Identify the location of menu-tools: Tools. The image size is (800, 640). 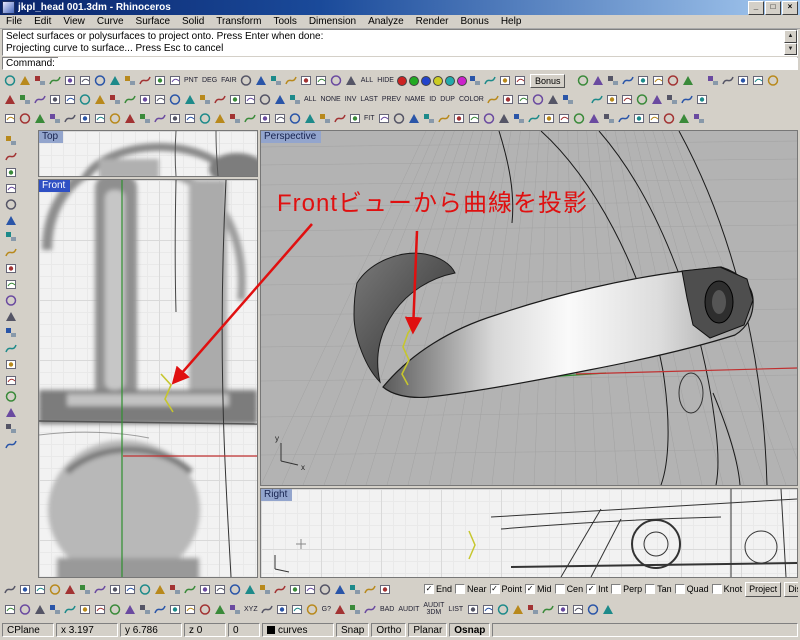
(284, 21).